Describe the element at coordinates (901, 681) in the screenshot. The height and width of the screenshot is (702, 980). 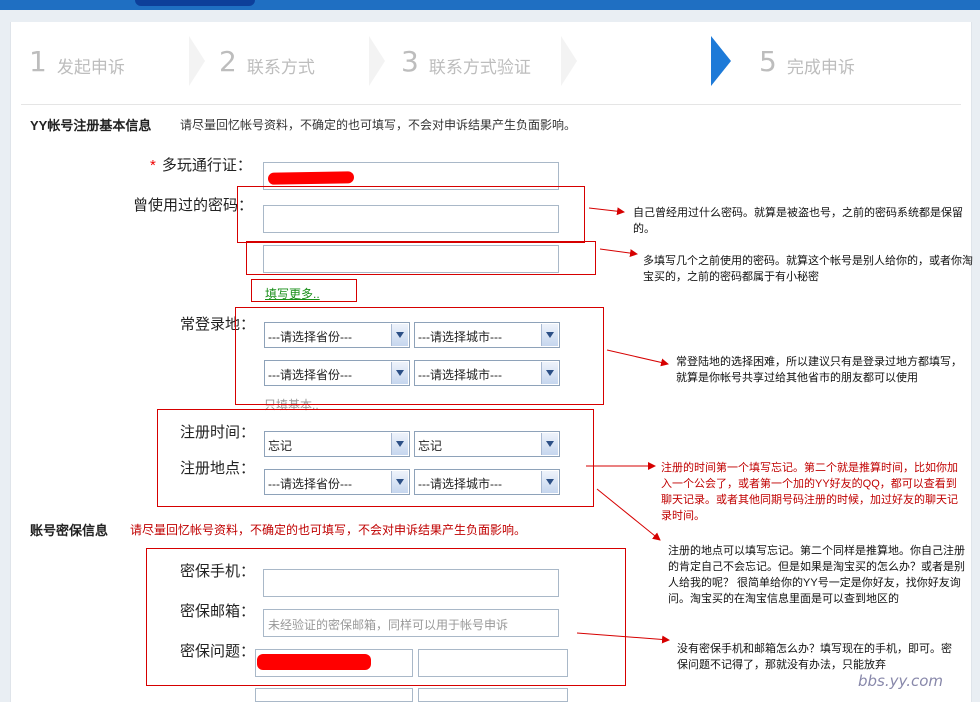
I see `watermark-text: bbs.yy.com` at that location.